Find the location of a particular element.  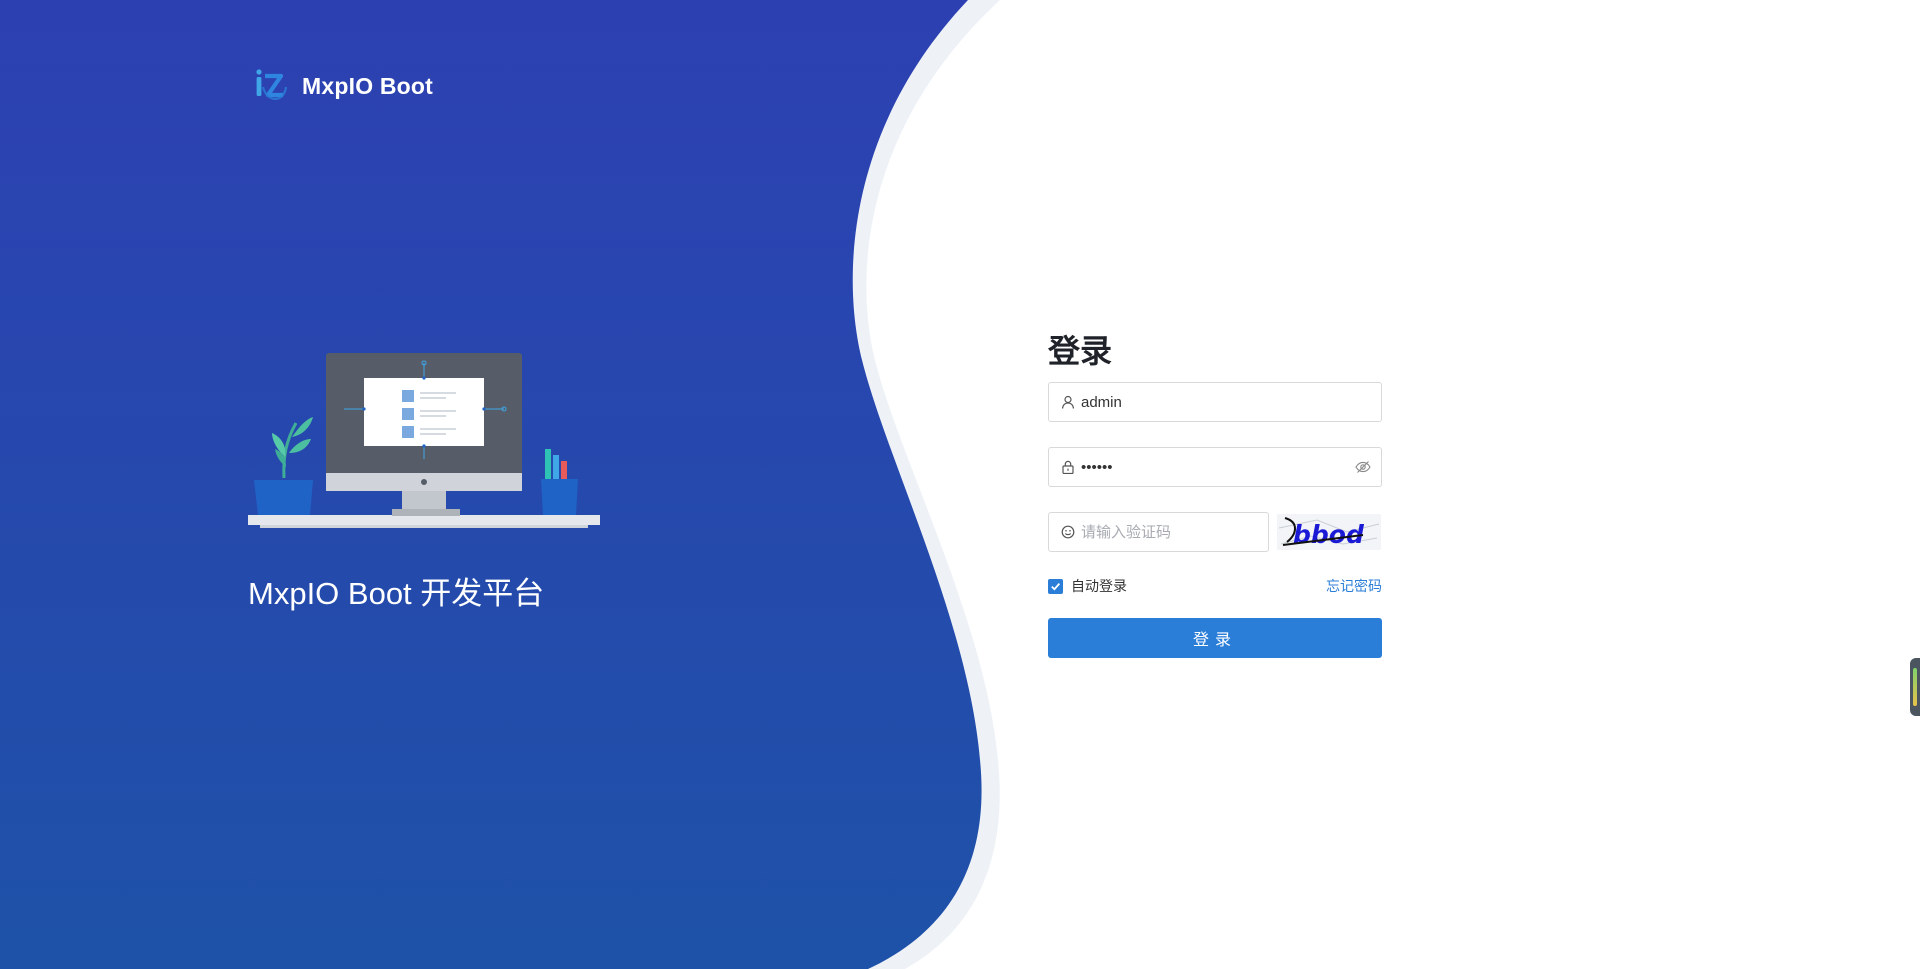

login-title: 登录 is located at coordinates (1080, 351).